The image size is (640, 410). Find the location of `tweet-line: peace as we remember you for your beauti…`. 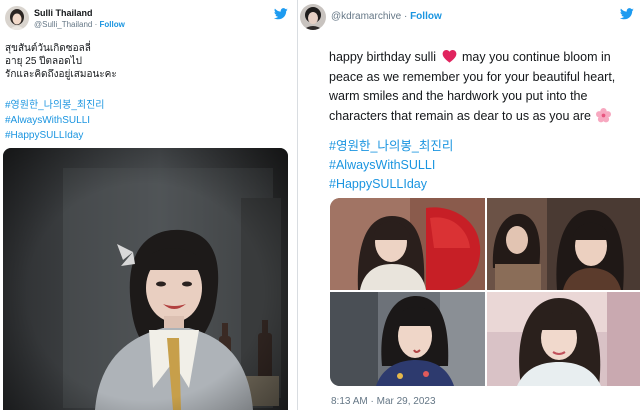

tweet-line: peace as we remember you for your beauti… is located at coordinates (472, 76).